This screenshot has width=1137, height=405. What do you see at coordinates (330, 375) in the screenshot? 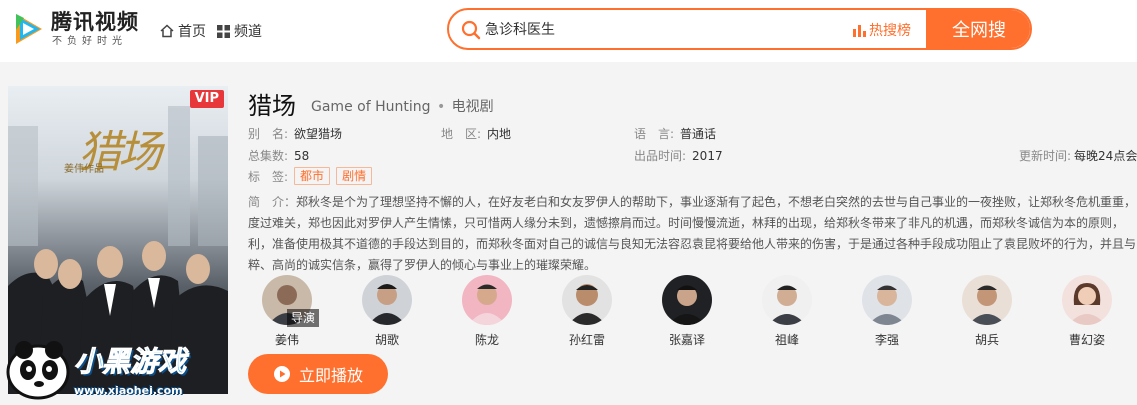
I see `play-now-label: 立即播放` at bounding box center [330, 375].